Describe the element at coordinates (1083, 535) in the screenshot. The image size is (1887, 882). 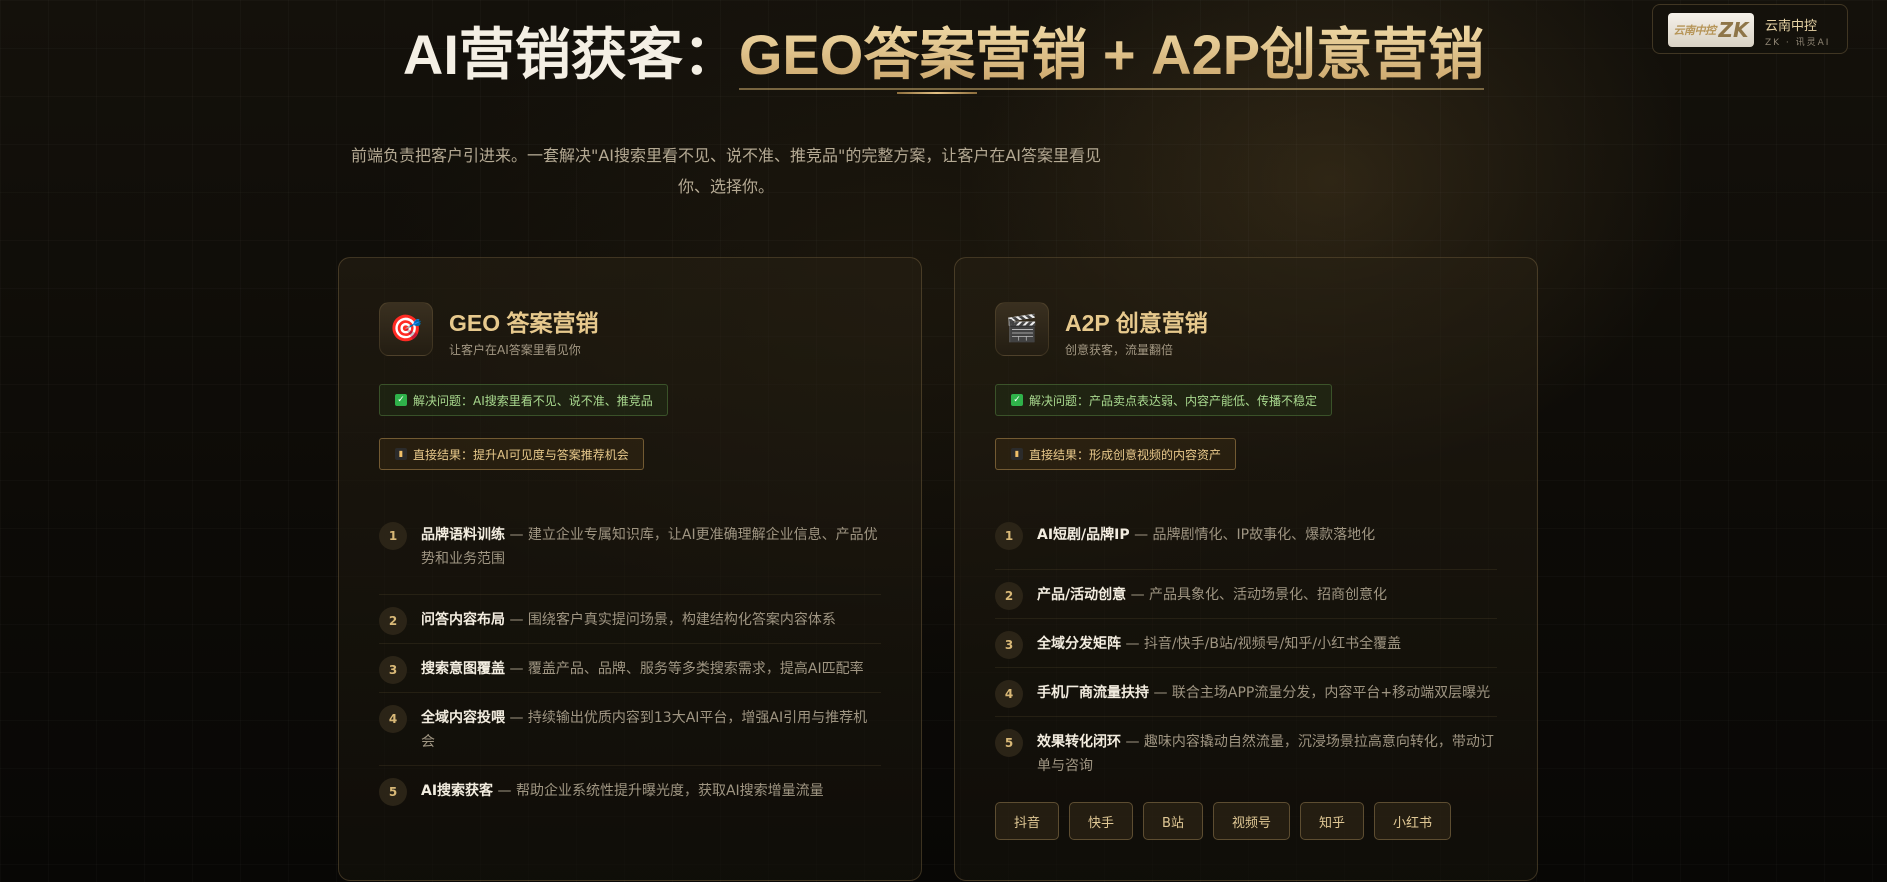
I see `item-title: AI短剧/品牌IP` at that location.